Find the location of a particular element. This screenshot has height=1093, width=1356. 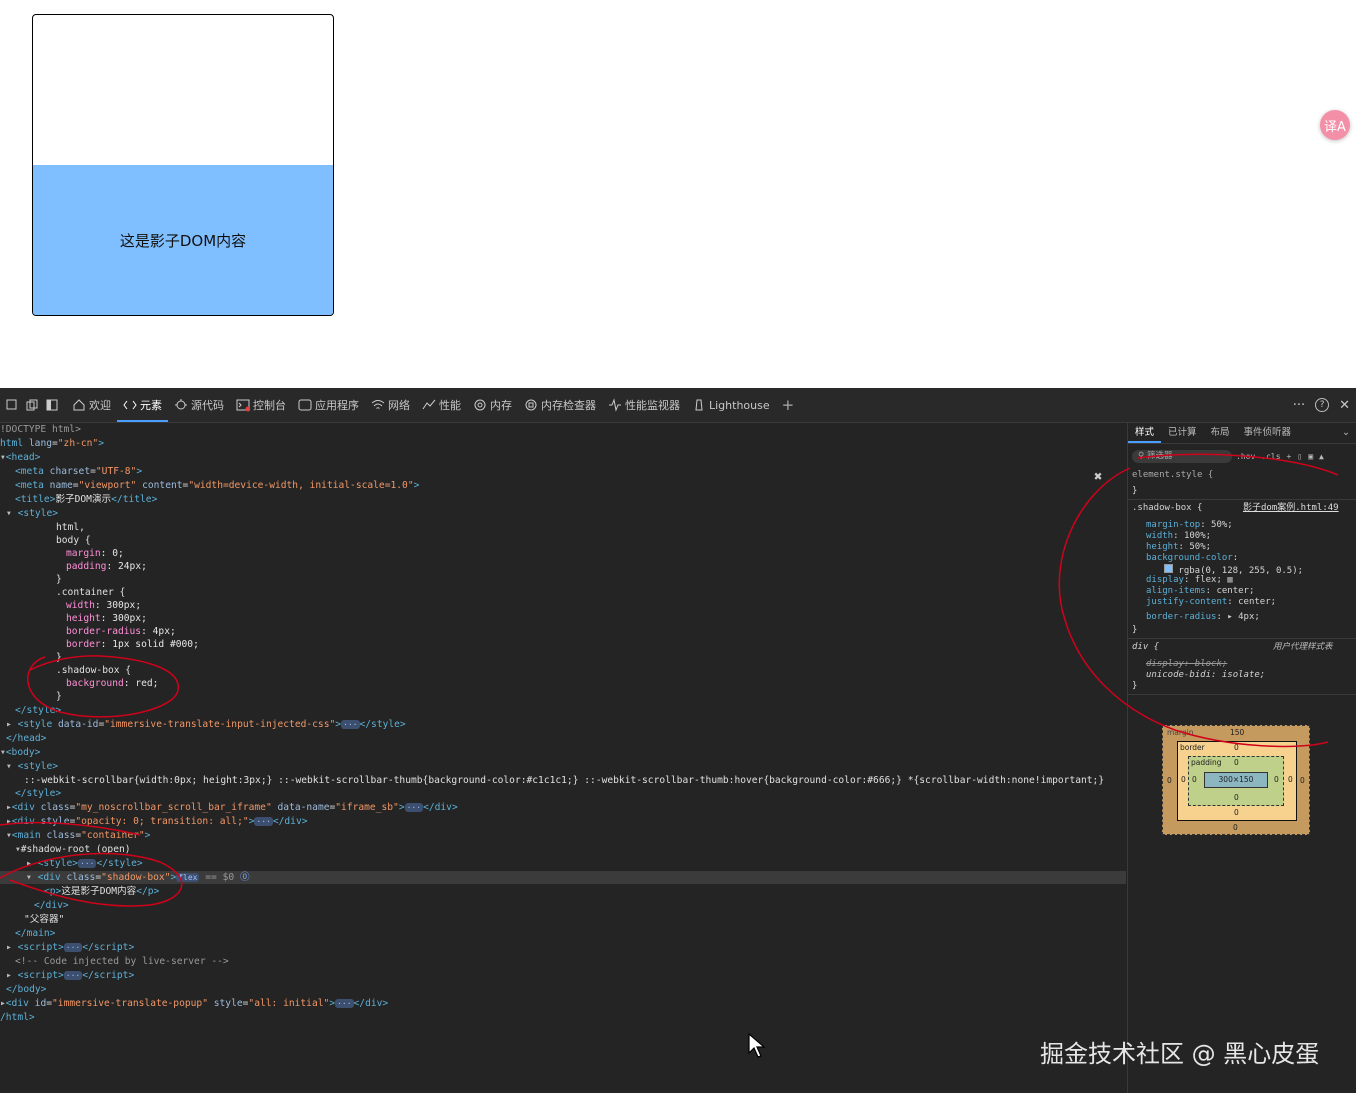

scroll-up-icon: ▲ is located at coordinates (1321, 456).